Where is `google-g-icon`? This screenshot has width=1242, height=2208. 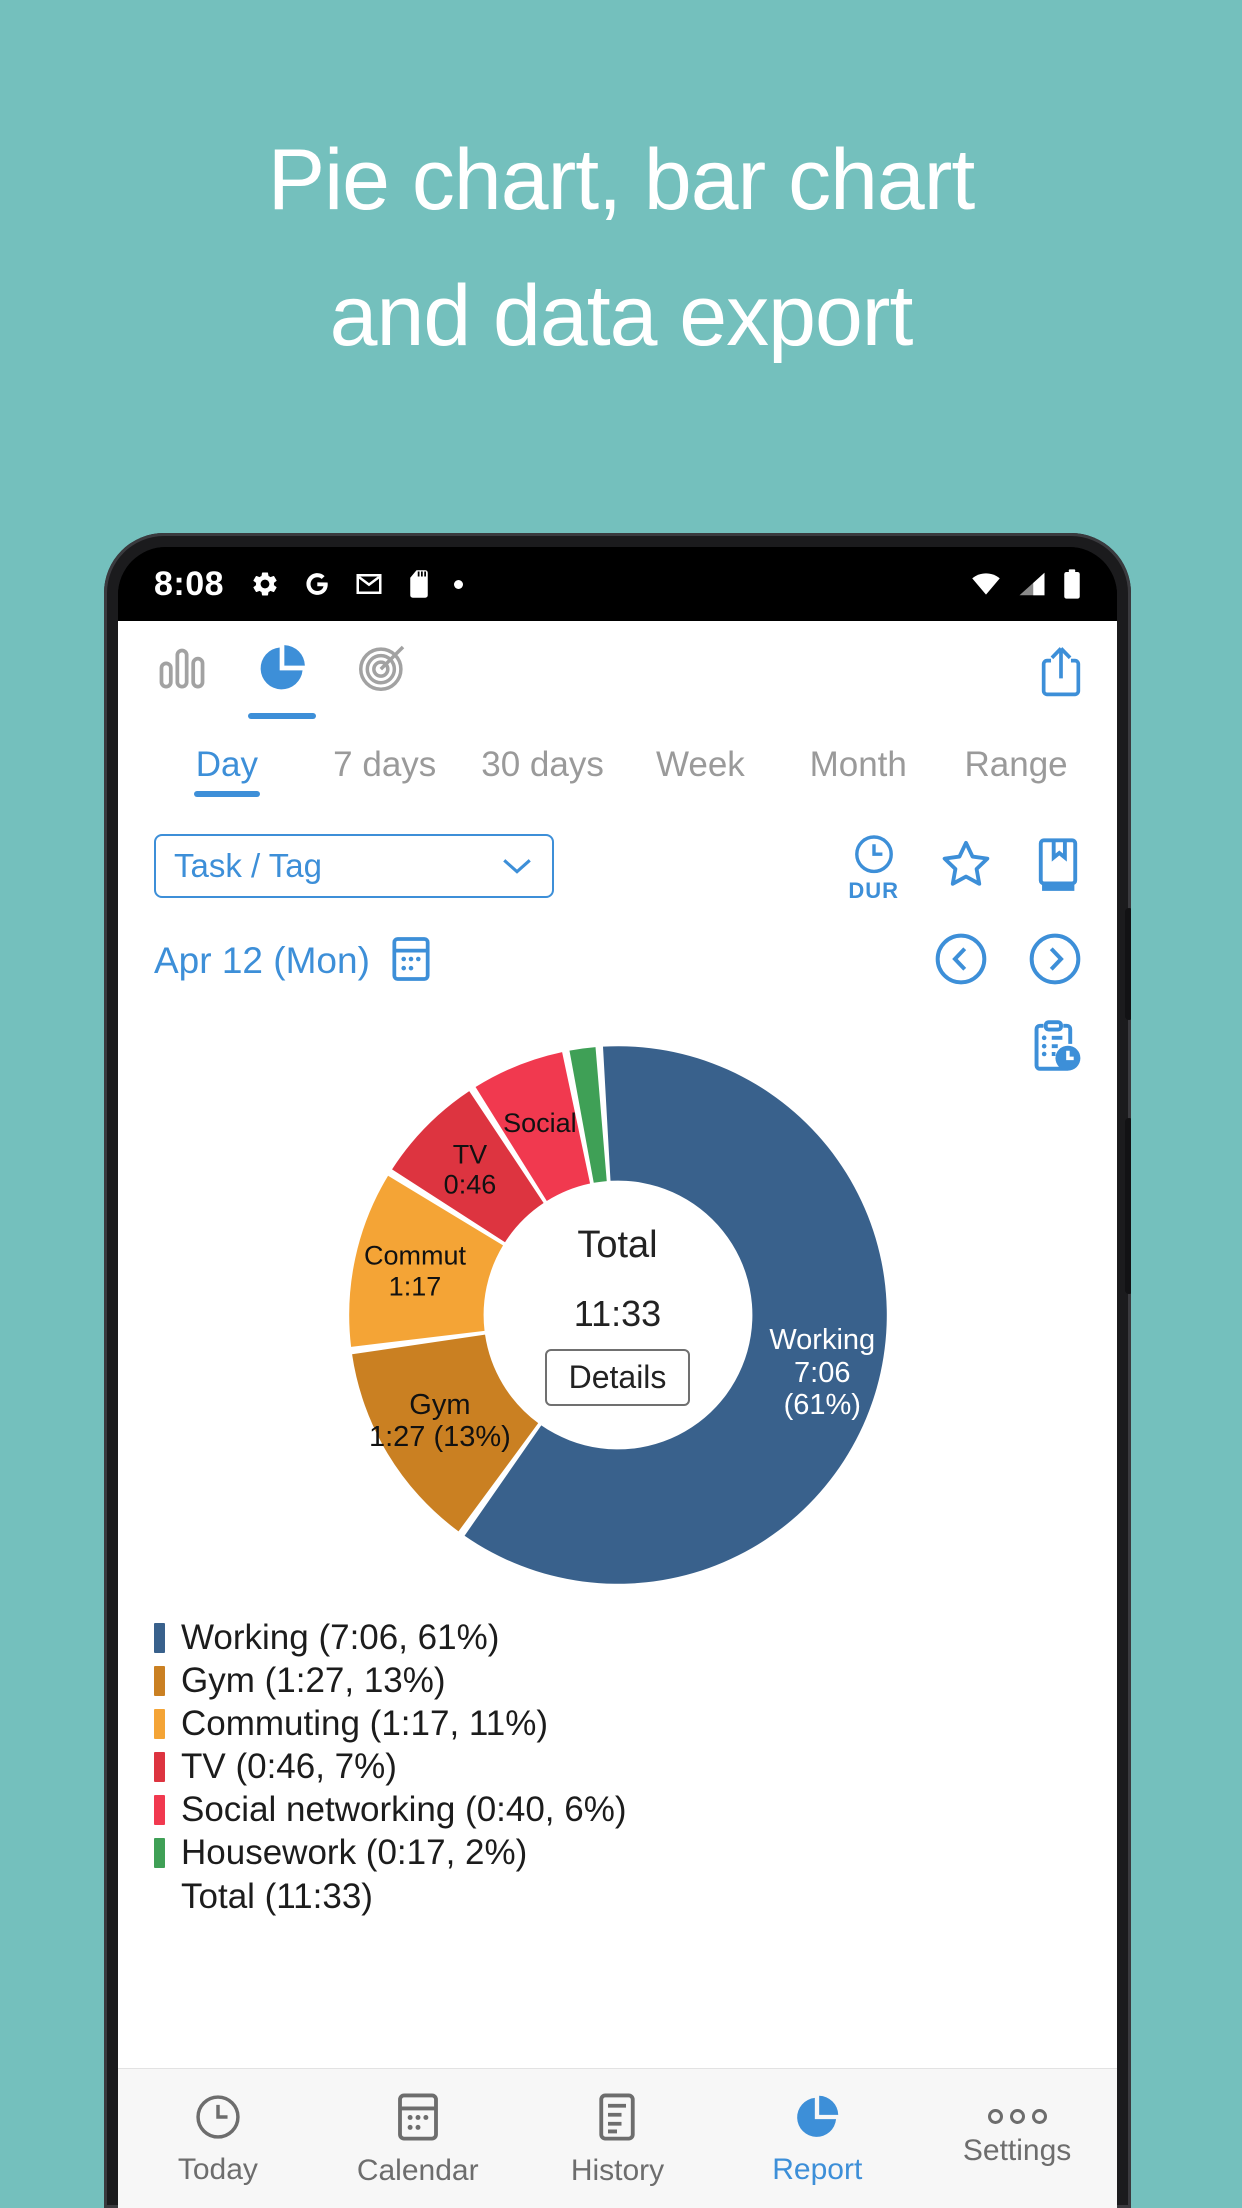 google-g-icon is located at coordinates (317, 584).